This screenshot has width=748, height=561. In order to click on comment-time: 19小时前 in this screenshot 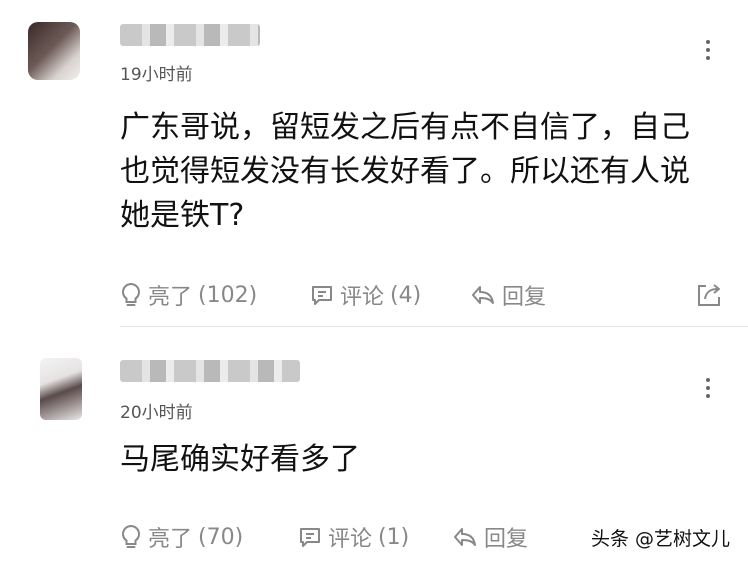, I will do `click(156, 75)`.